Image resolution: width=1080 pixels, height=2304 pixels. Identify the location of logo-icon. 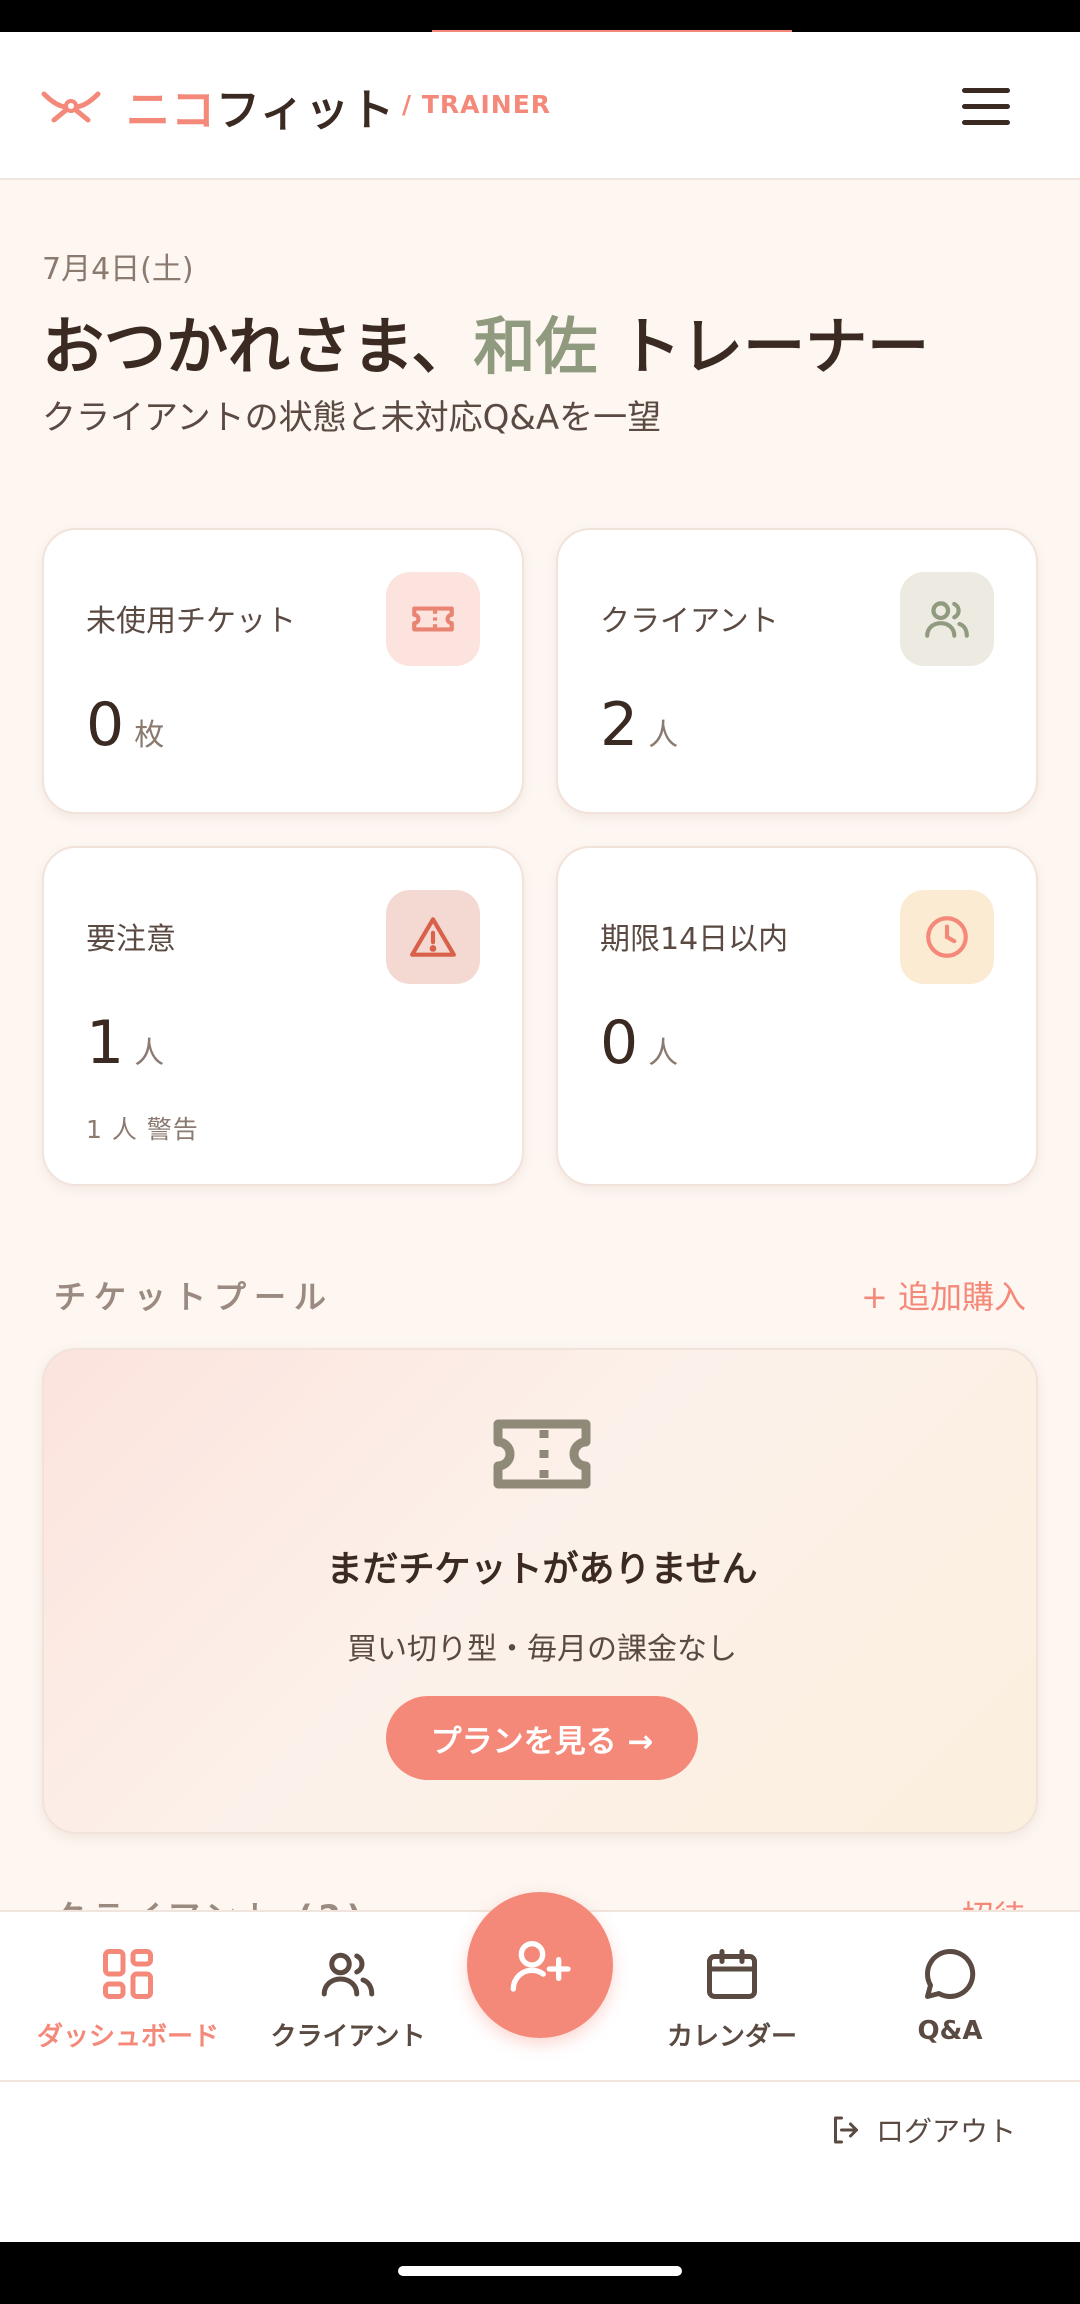
(71, 107).